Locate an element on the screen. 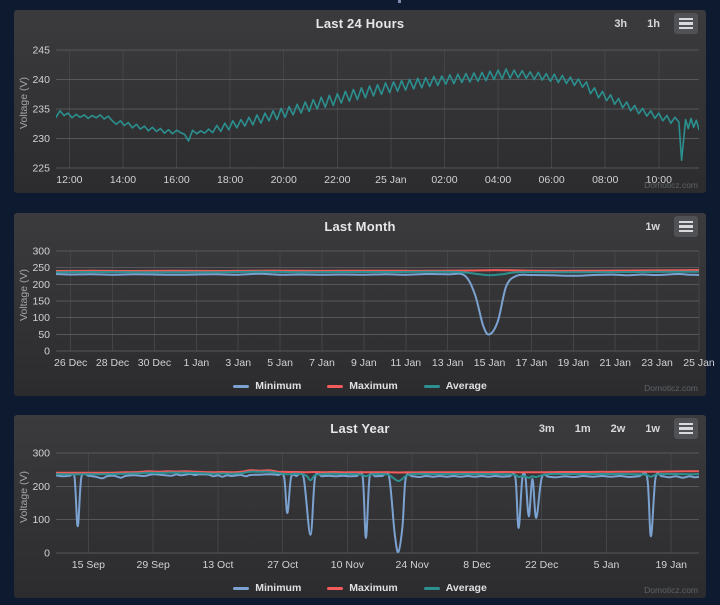 The image size is (720, 605). x-tick-label: 23 Jan is located at coordinates (657, 363).